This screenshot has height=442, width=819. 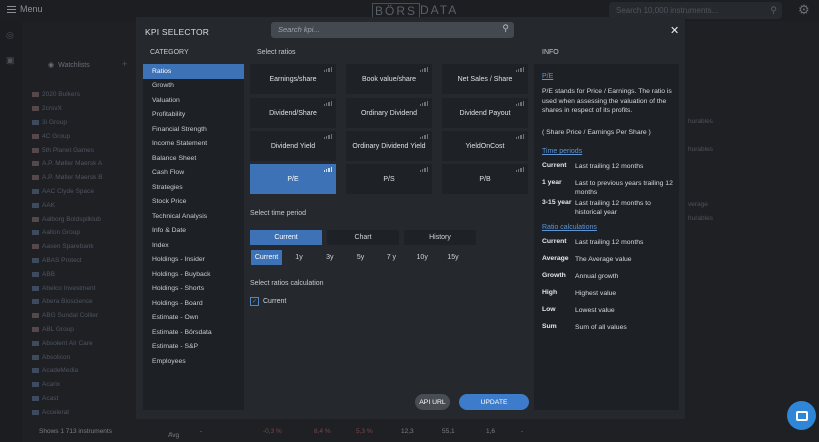 What do you see at coordinates (67, 136) in the screenshot?
I see `background-list-item: 4C Group` at bounding box center [67, 136].